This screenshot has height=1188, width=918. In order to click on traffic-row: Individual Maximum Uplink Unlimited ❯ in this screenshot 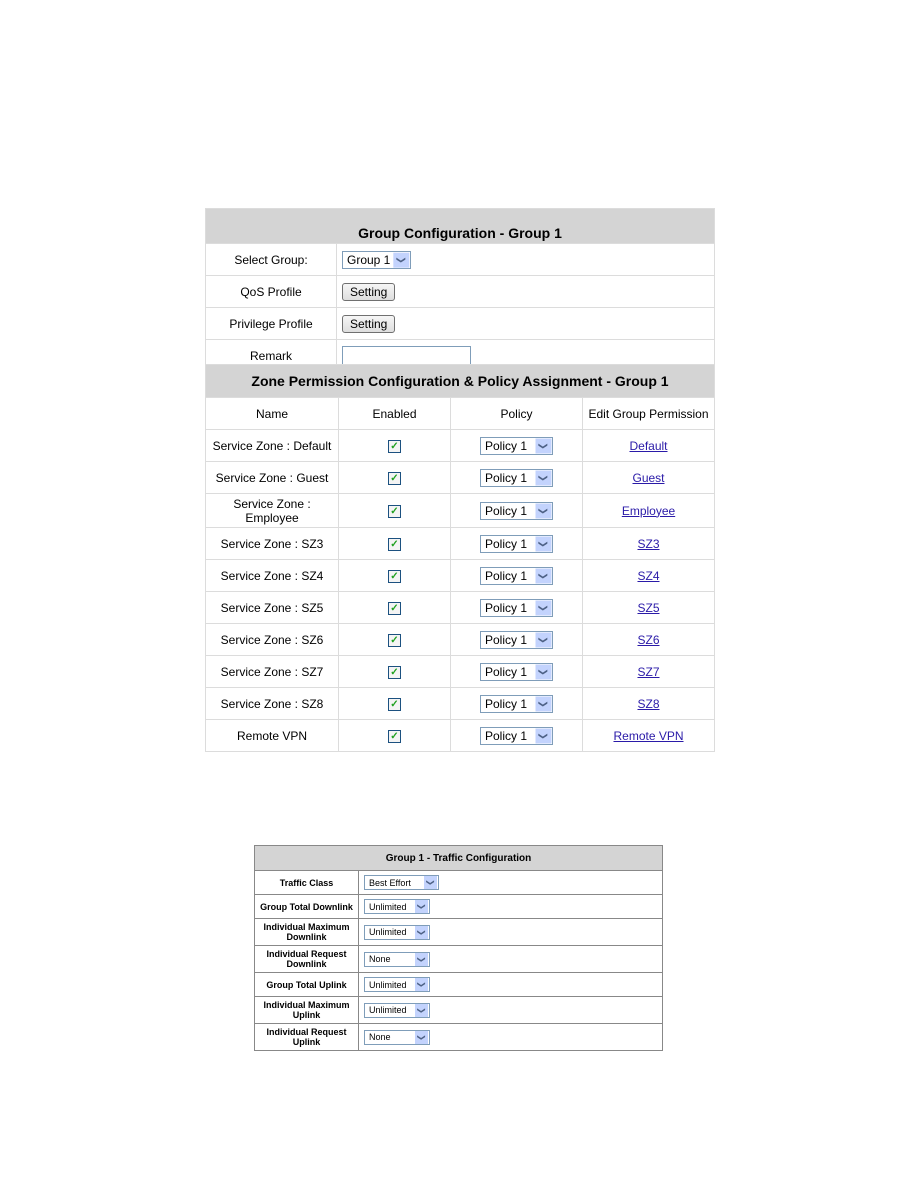, I will do `click(458, 1010)`.